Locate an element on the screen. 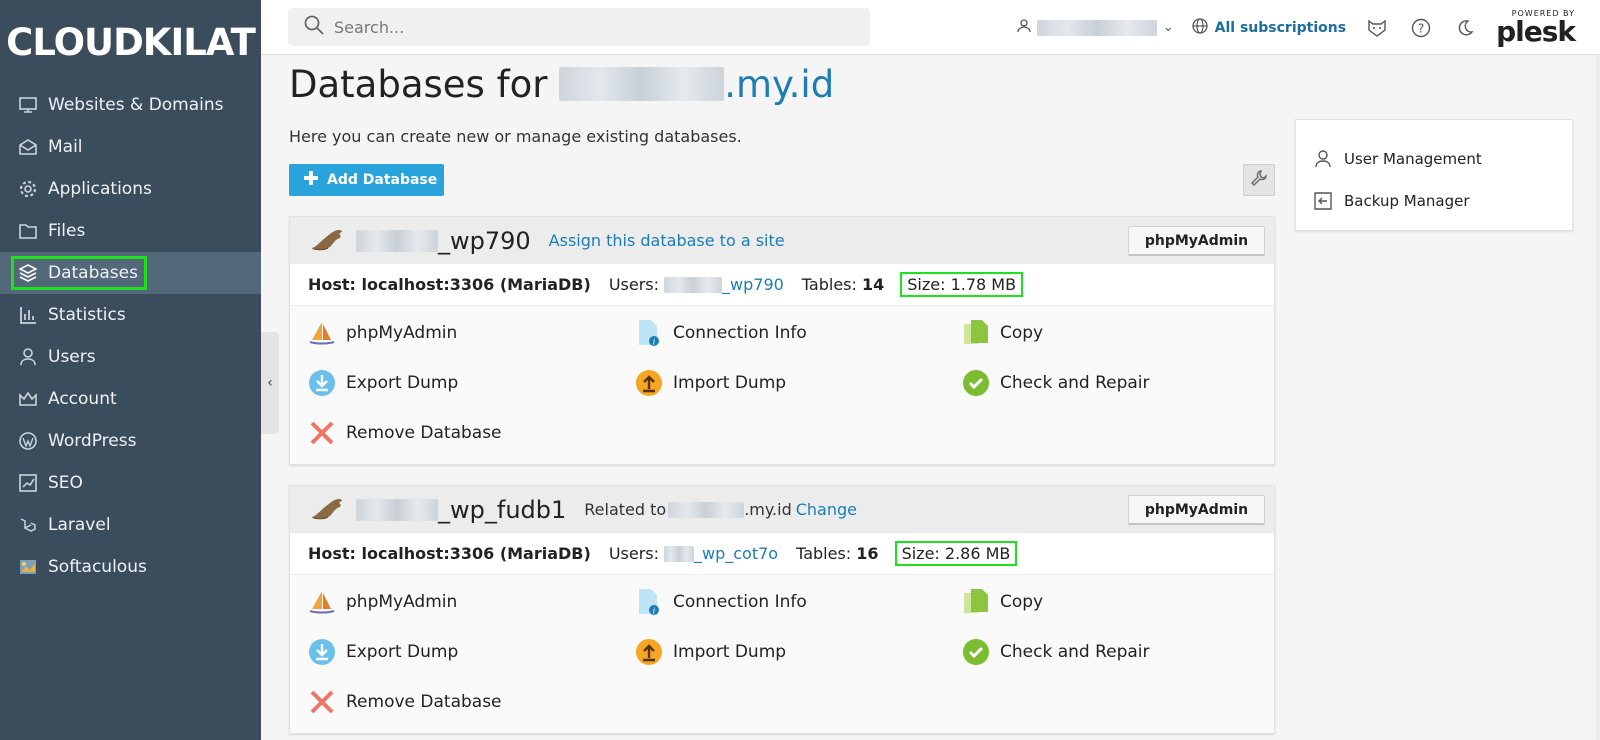  tools-side-panel: User Management Backup Manager is located at coordinates (1434, 175).